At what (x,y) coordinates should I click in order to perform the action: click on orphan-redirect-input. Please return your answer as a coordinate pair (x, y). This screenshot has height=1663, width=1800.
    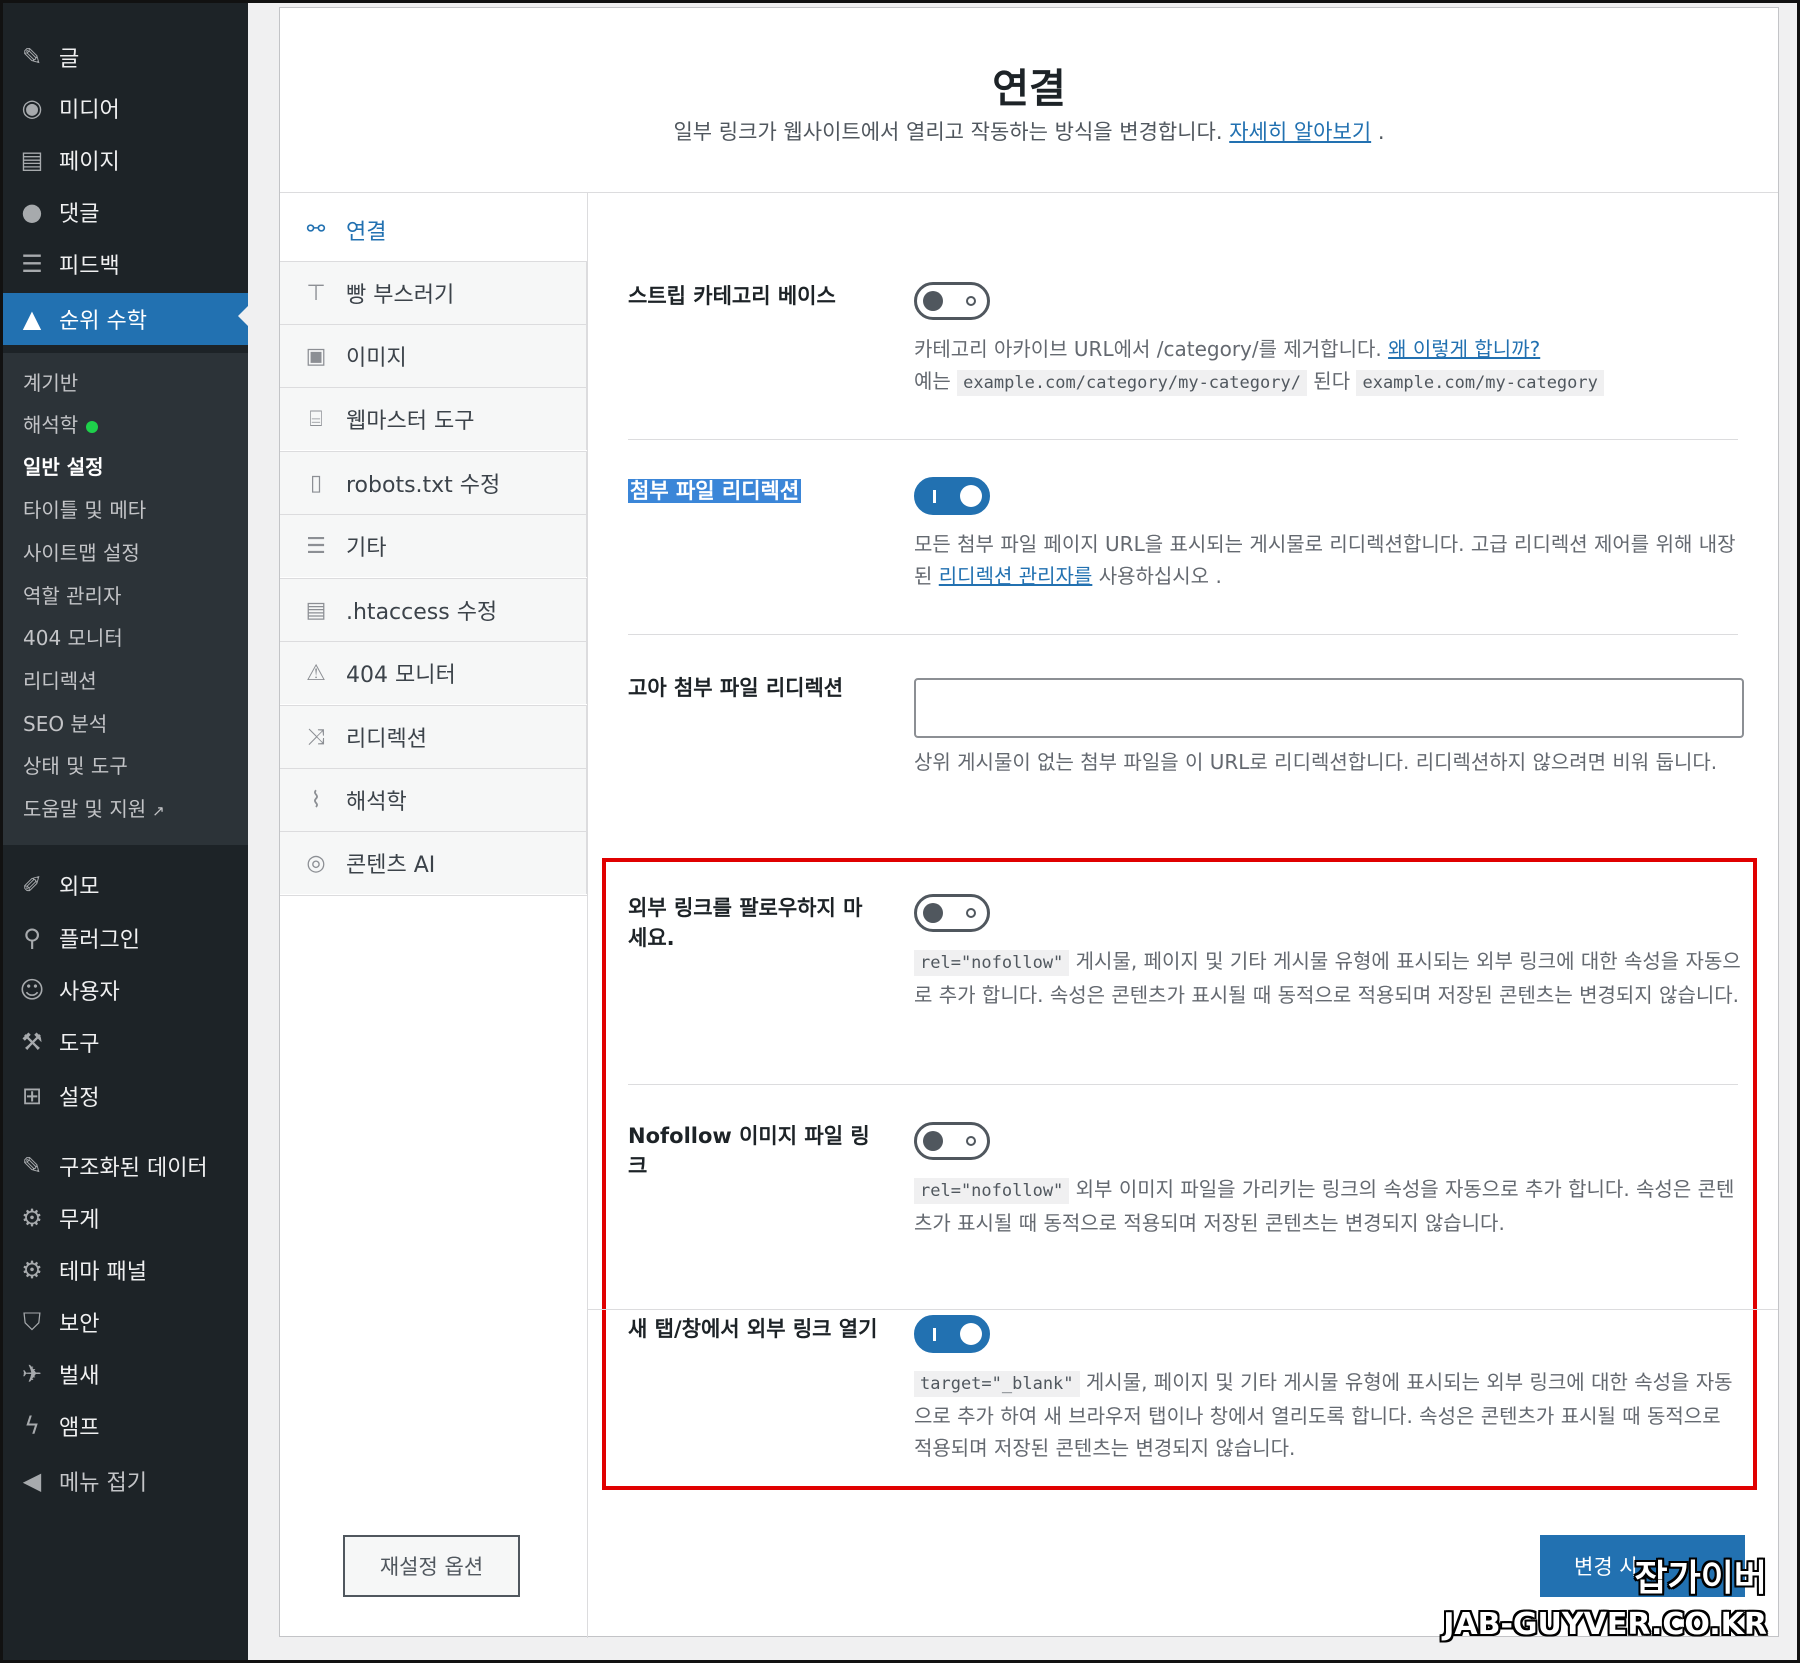
    Looking at the image, I should click on (1329, 708).